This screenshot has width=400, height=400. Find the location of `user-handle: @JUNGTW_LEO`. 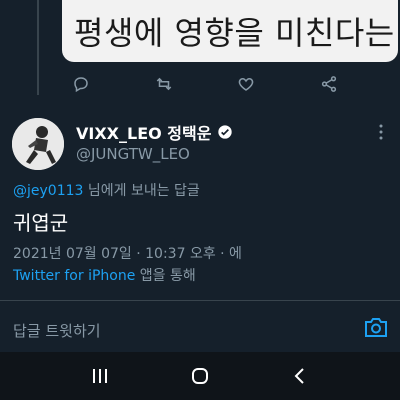

user-handle: @JUNGTW_LEO is located at coordinates (133, 154).